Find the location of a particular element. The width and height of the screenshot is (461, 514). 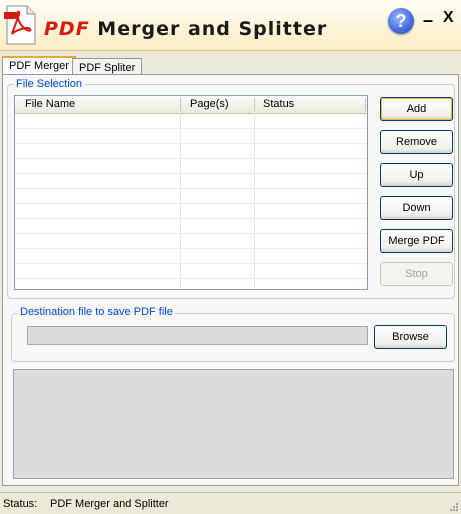

resize-grip-icon is located at coordinates (454, 507).